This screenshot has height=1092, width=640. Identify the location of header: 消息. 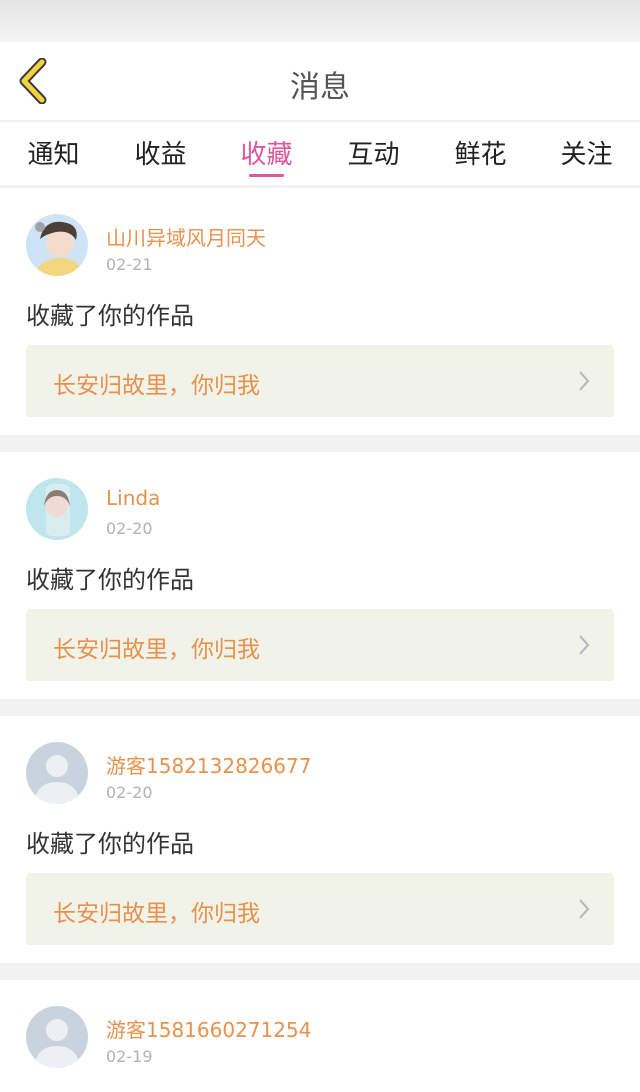
(320, 81).